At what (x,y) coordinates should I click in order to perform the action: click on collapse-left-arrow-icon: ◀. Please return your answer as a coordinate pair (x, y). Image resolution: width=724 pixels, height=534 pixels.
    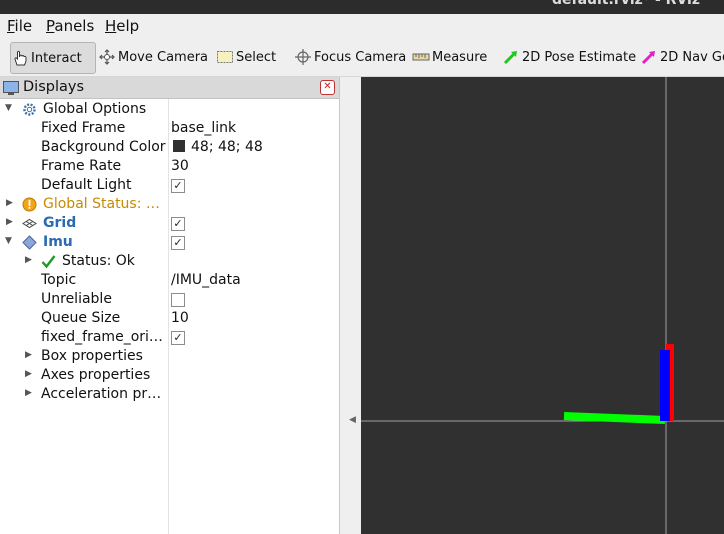
    Looking at the image, I should click on (352, 420).